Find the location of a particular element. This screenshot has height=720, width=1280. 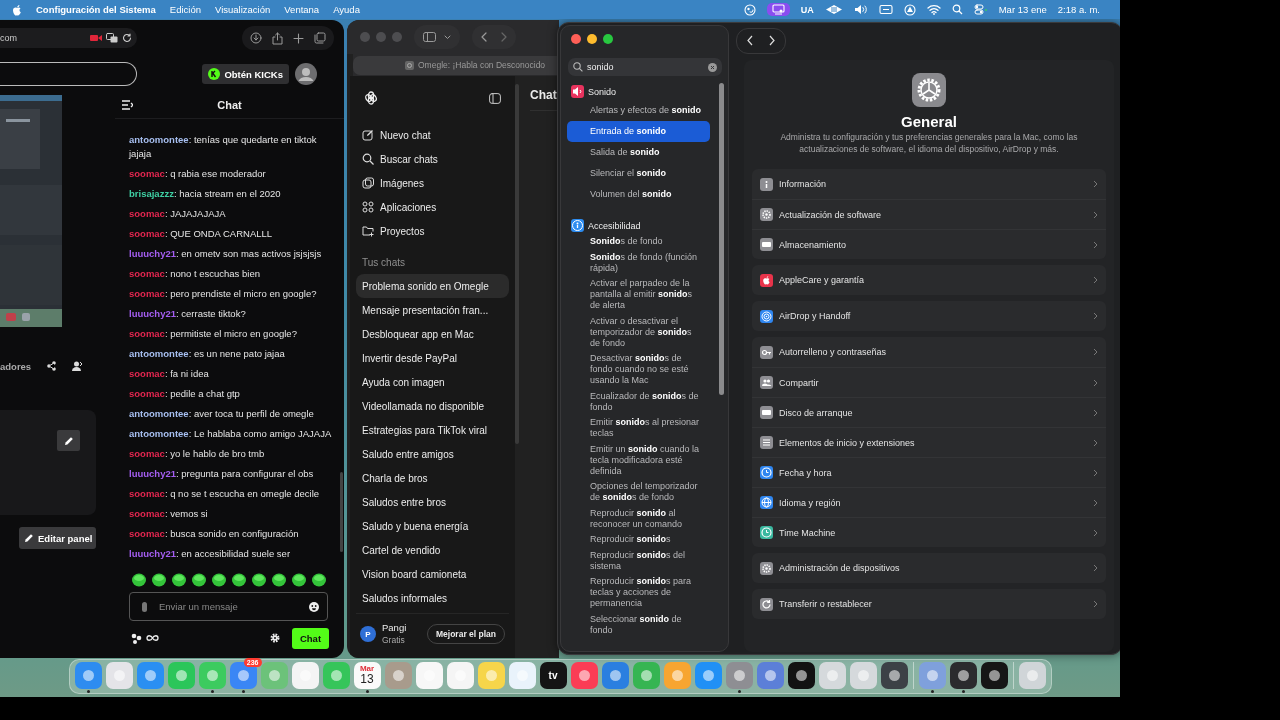

chat-history-item: Desbloquear app en Mac is located at coordinates (432, 334).